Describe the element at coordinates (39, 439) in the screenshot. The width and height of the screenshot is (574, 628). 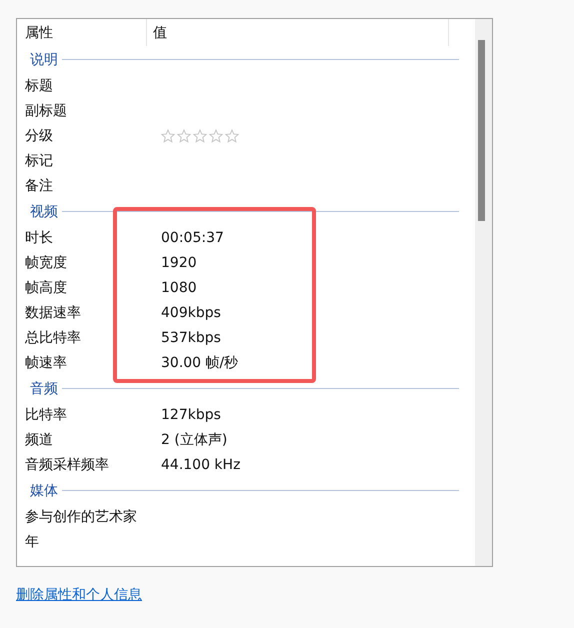
I see `property-name: 频道` at that location.